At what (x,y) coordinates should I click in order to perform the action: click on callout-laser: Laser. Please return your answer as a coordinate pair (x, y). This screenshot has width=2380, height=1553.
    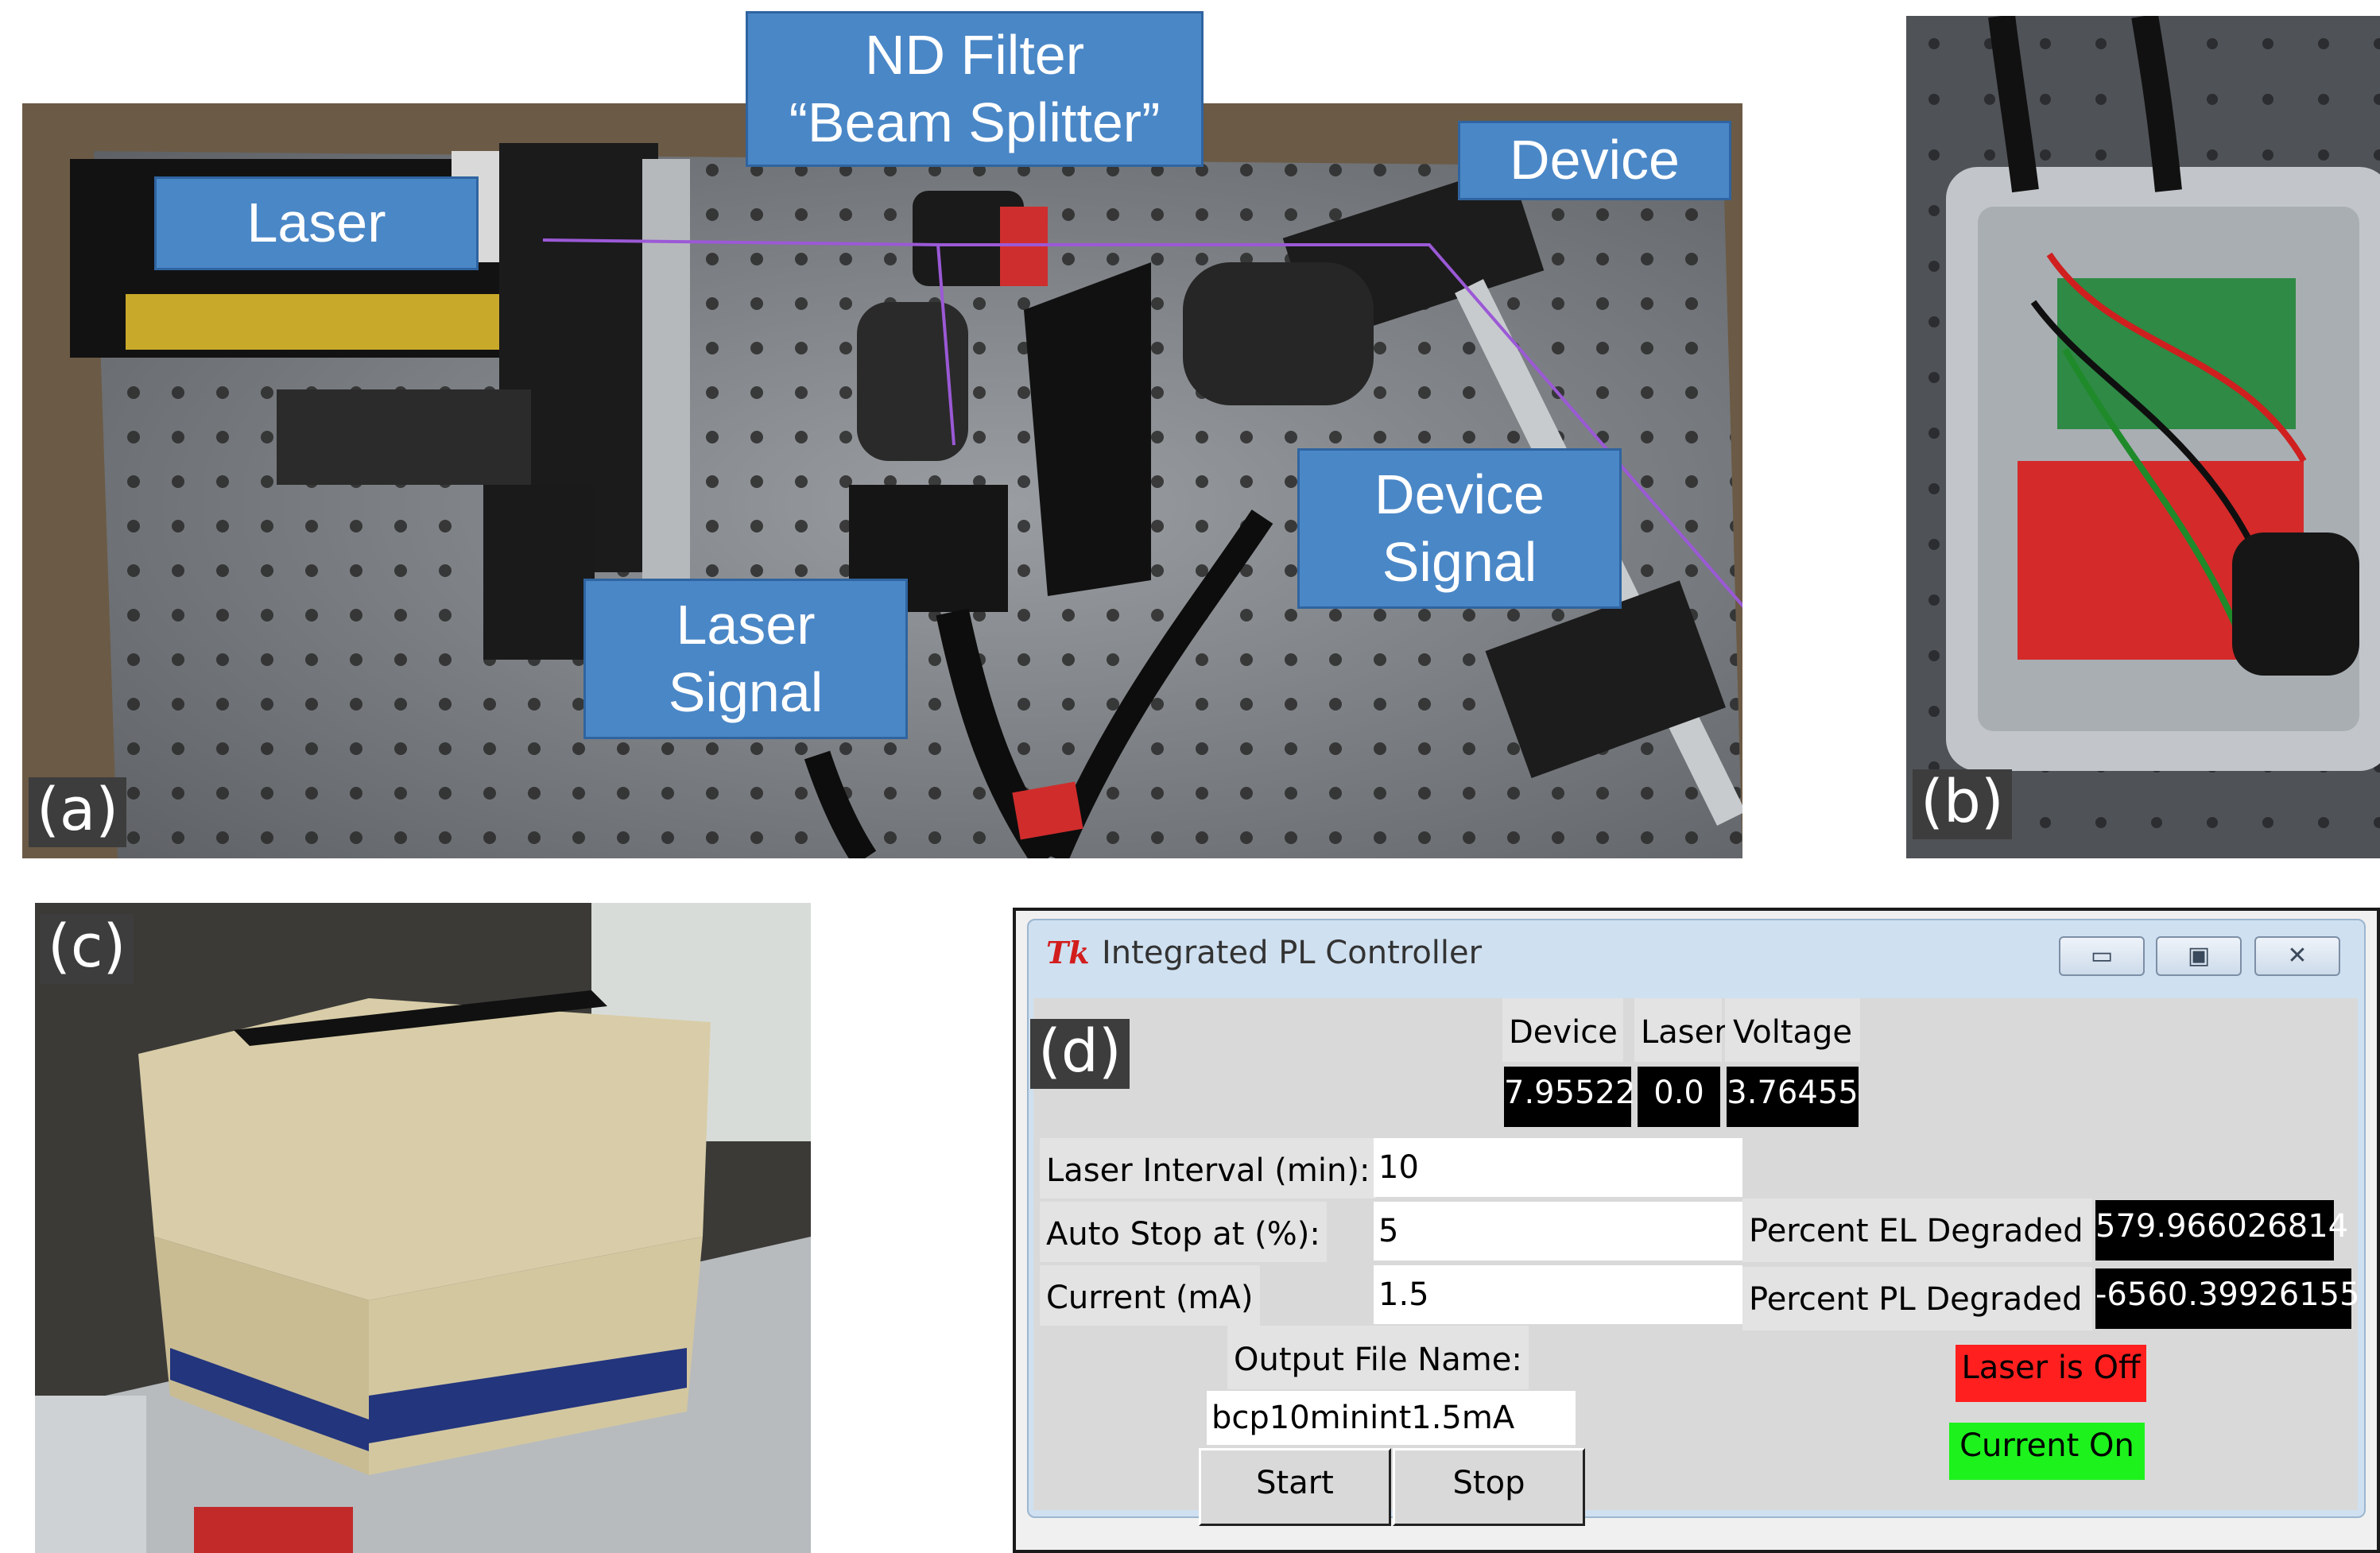
    Looking at the image, I should click on (316, 223).